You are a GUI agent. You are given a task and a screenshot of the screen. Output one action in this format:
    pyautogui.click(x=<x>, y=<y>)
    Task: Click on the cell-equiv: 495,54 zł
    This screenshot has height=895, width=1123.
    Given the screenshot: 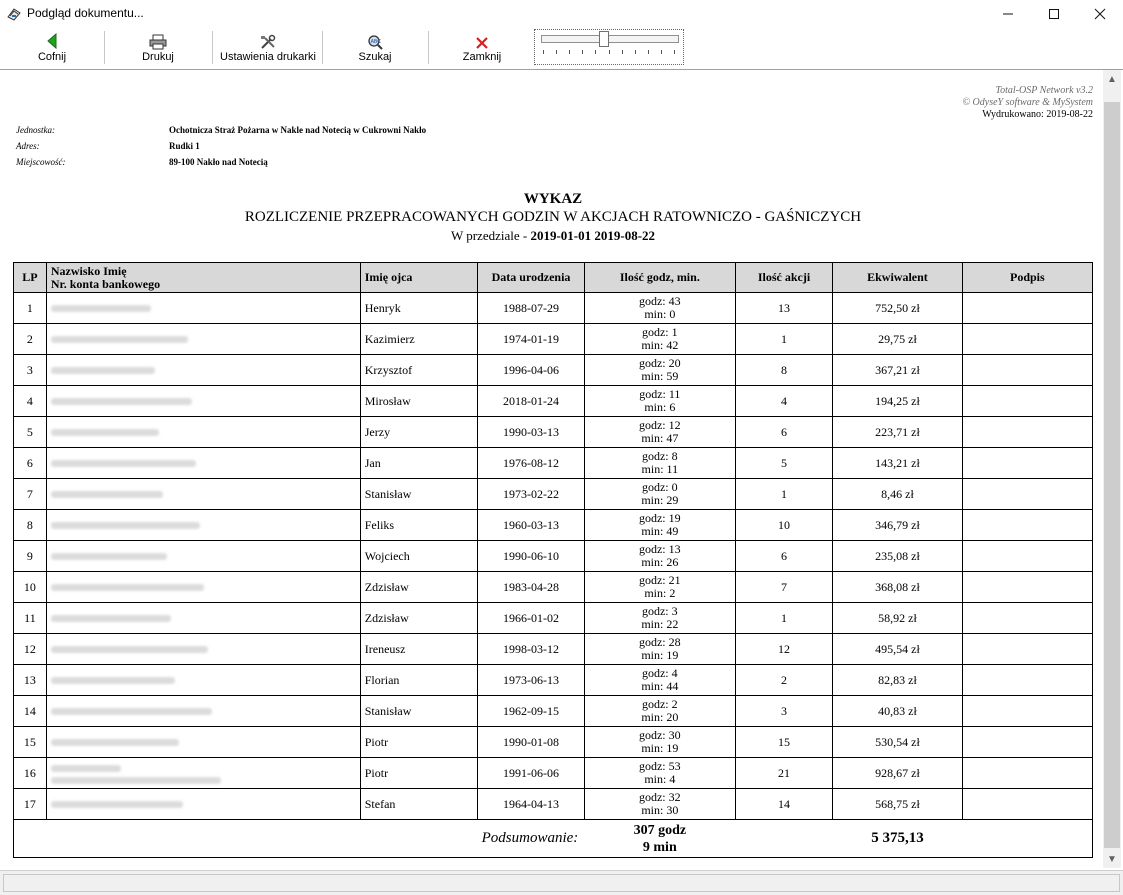 What is the action you would take?
    pyautogui.click(x=897, y=649)
    